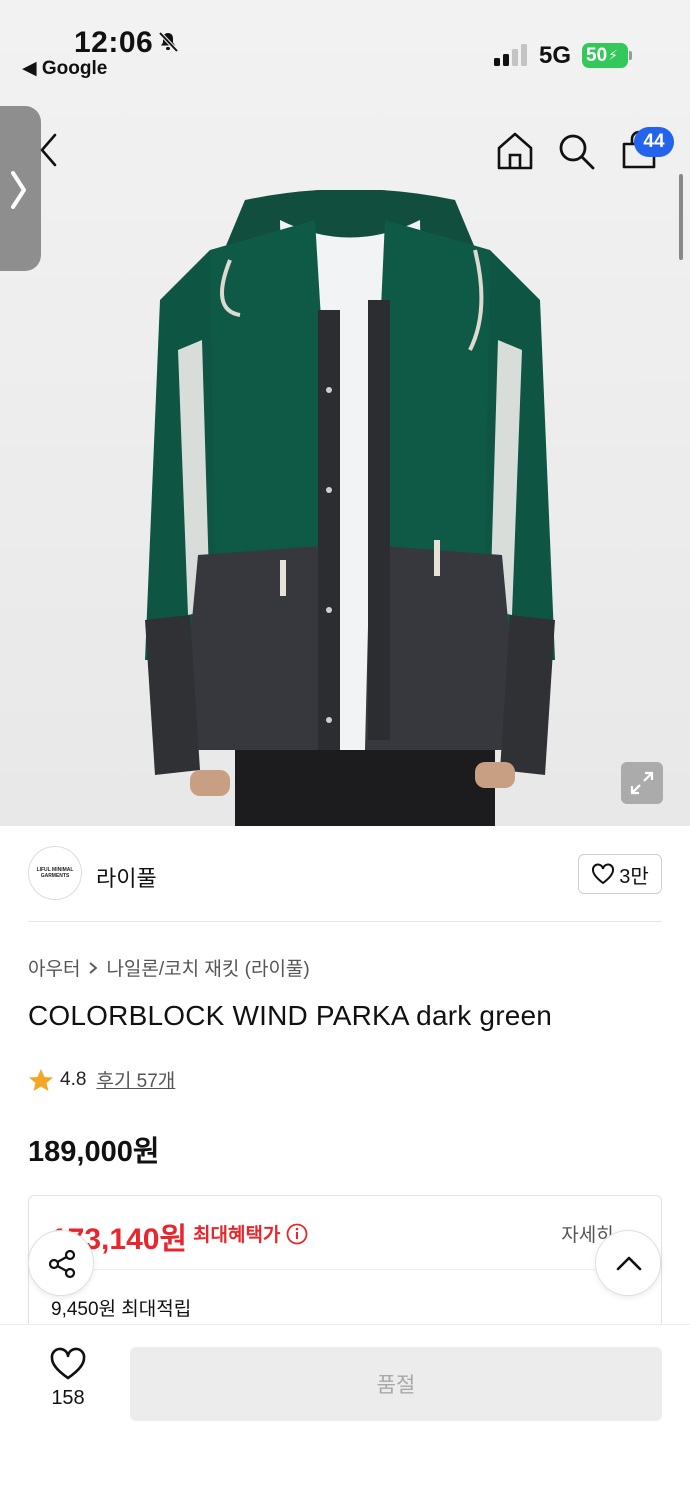 The height and width of the screenshot is (1500, 690). Describe the element at coordinates (510, 55) in the screenshot. I see `signal-icon` at that location.